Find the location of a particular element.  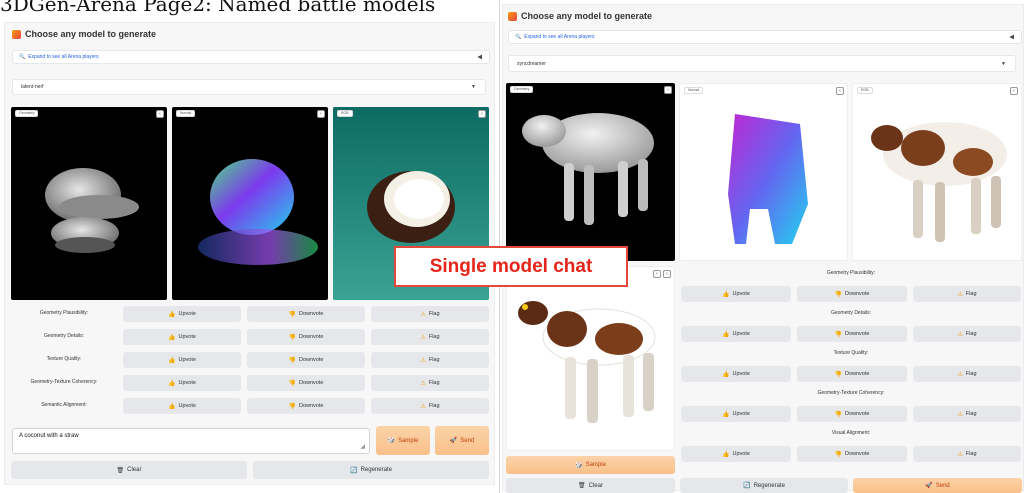

send-icon: 🚀 is located at coordinates (453, 441).